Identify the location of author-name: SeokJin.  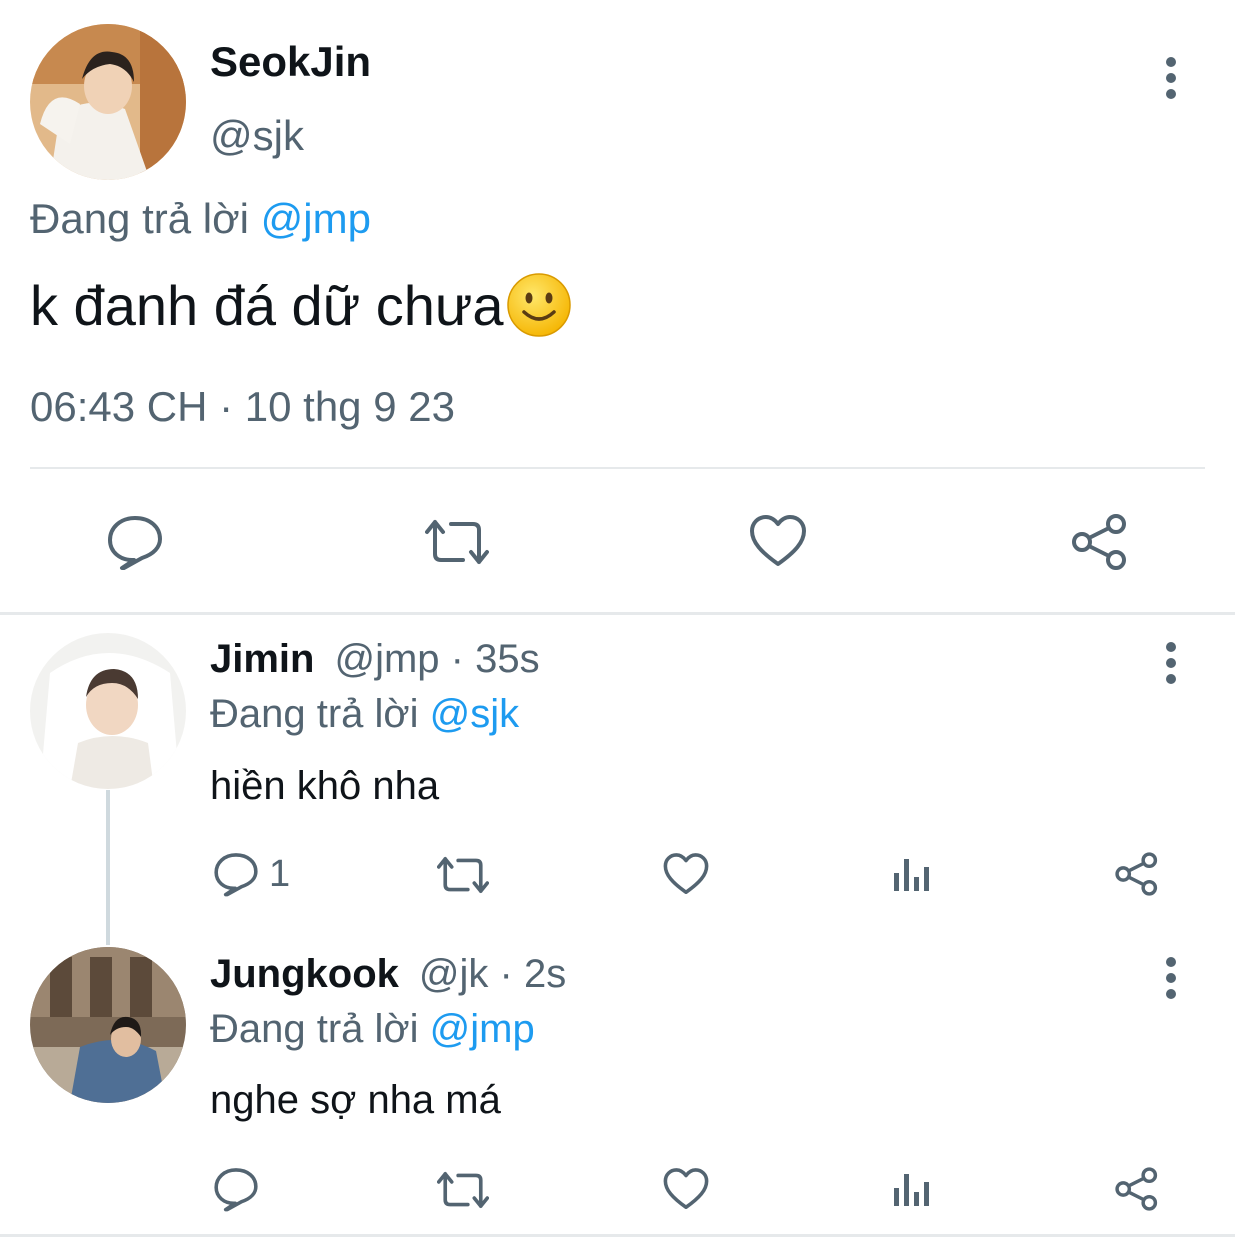
(290, 62).